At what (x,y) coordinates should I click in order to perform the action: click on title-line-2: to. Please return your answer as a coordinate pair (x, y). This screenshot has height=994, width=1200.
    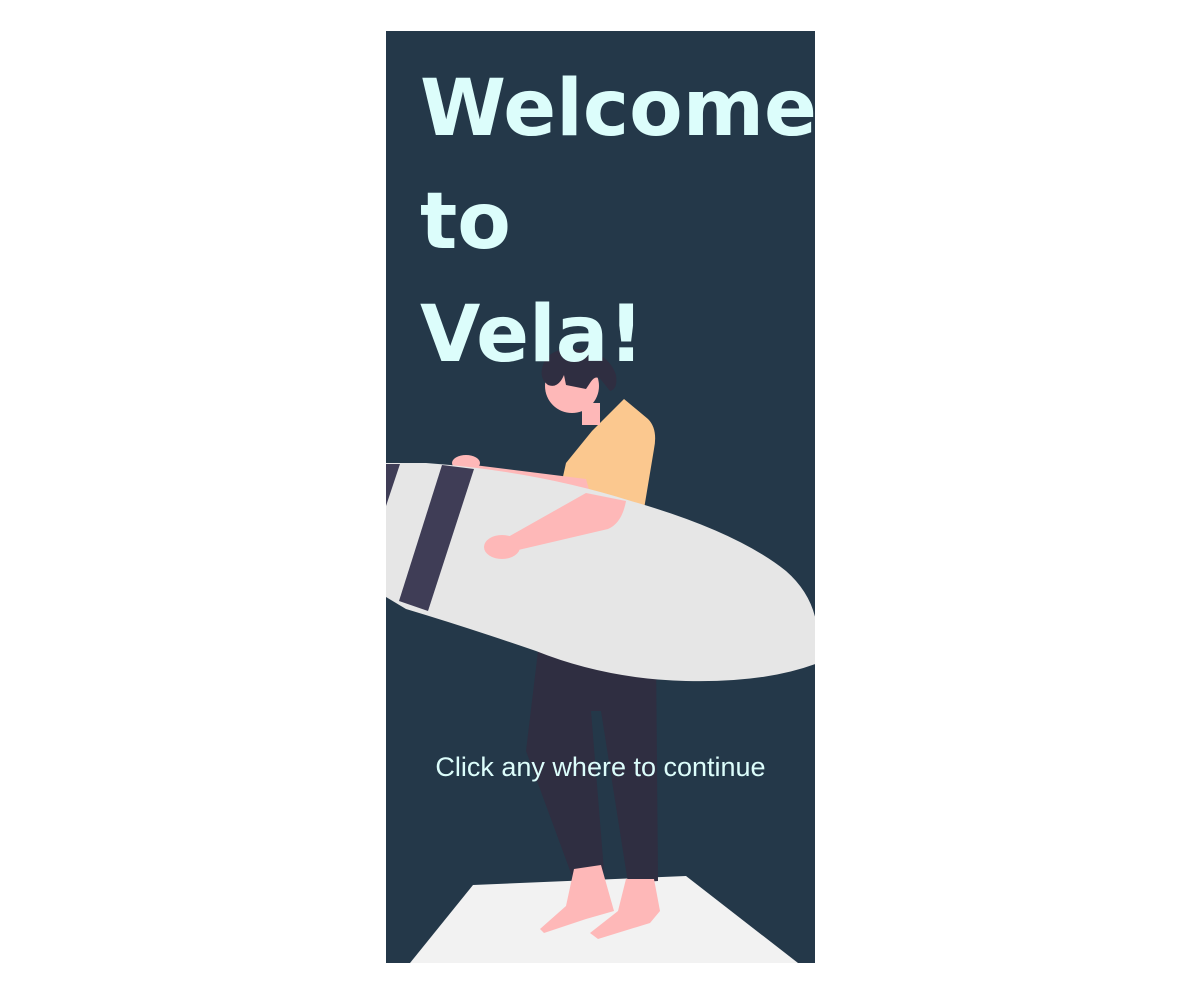
    Looking at the image, I should click on (465, 222).